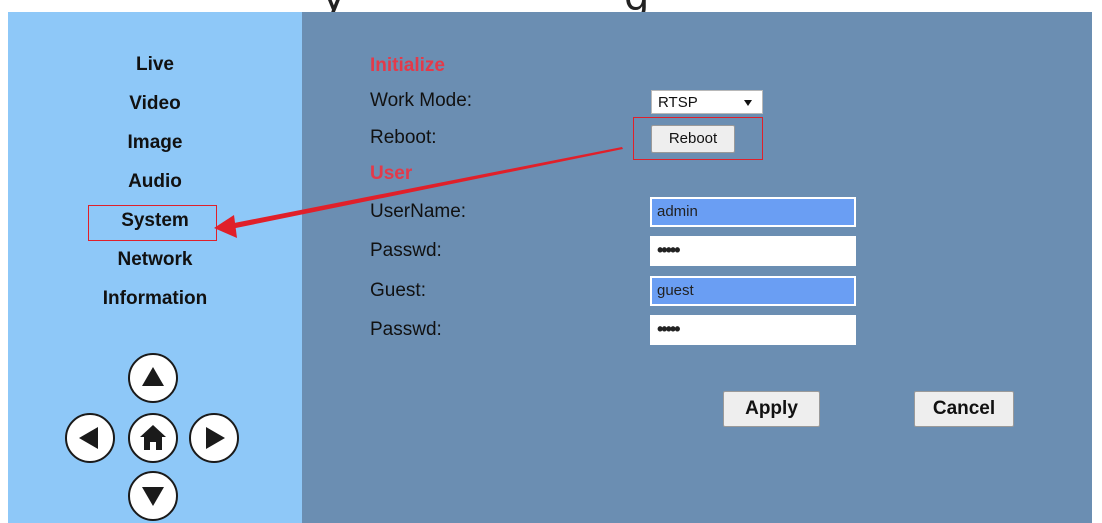 The width and height of the screenshot is (1102, 523). I want to click on page-margin, so click(1097, 261).